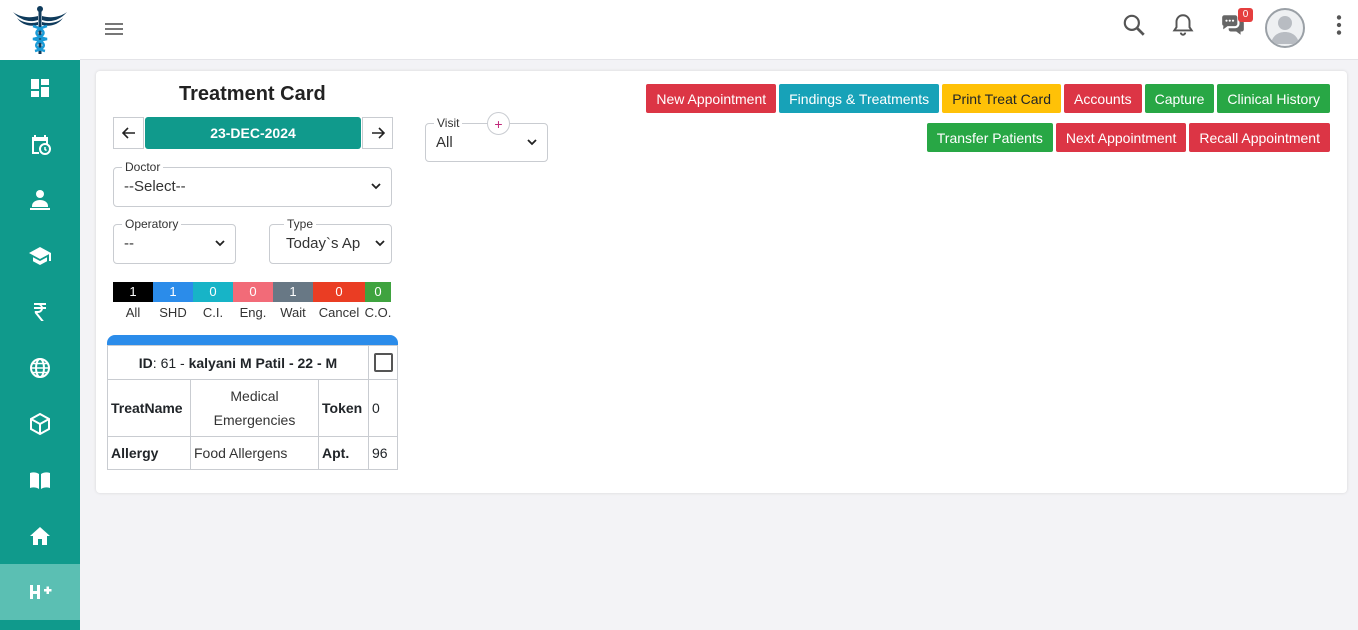 The width and height of the screenshot is (1358, 630). Describe the element at coordinates (323, 243) in the screenshot. I see `type-select-value: Today`s Ap` at that location.